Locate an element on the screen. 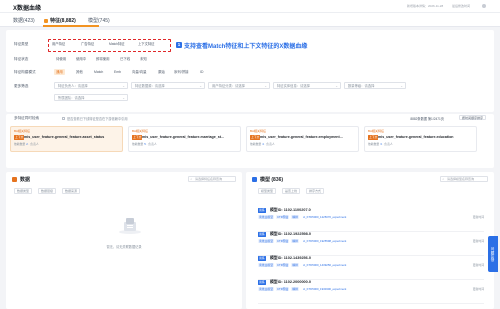 The height and width of the screenshot is (309, 500). user-feature-class-select: 用户特征分类：请选择 ⌄ is located at coordinates (239, 85).